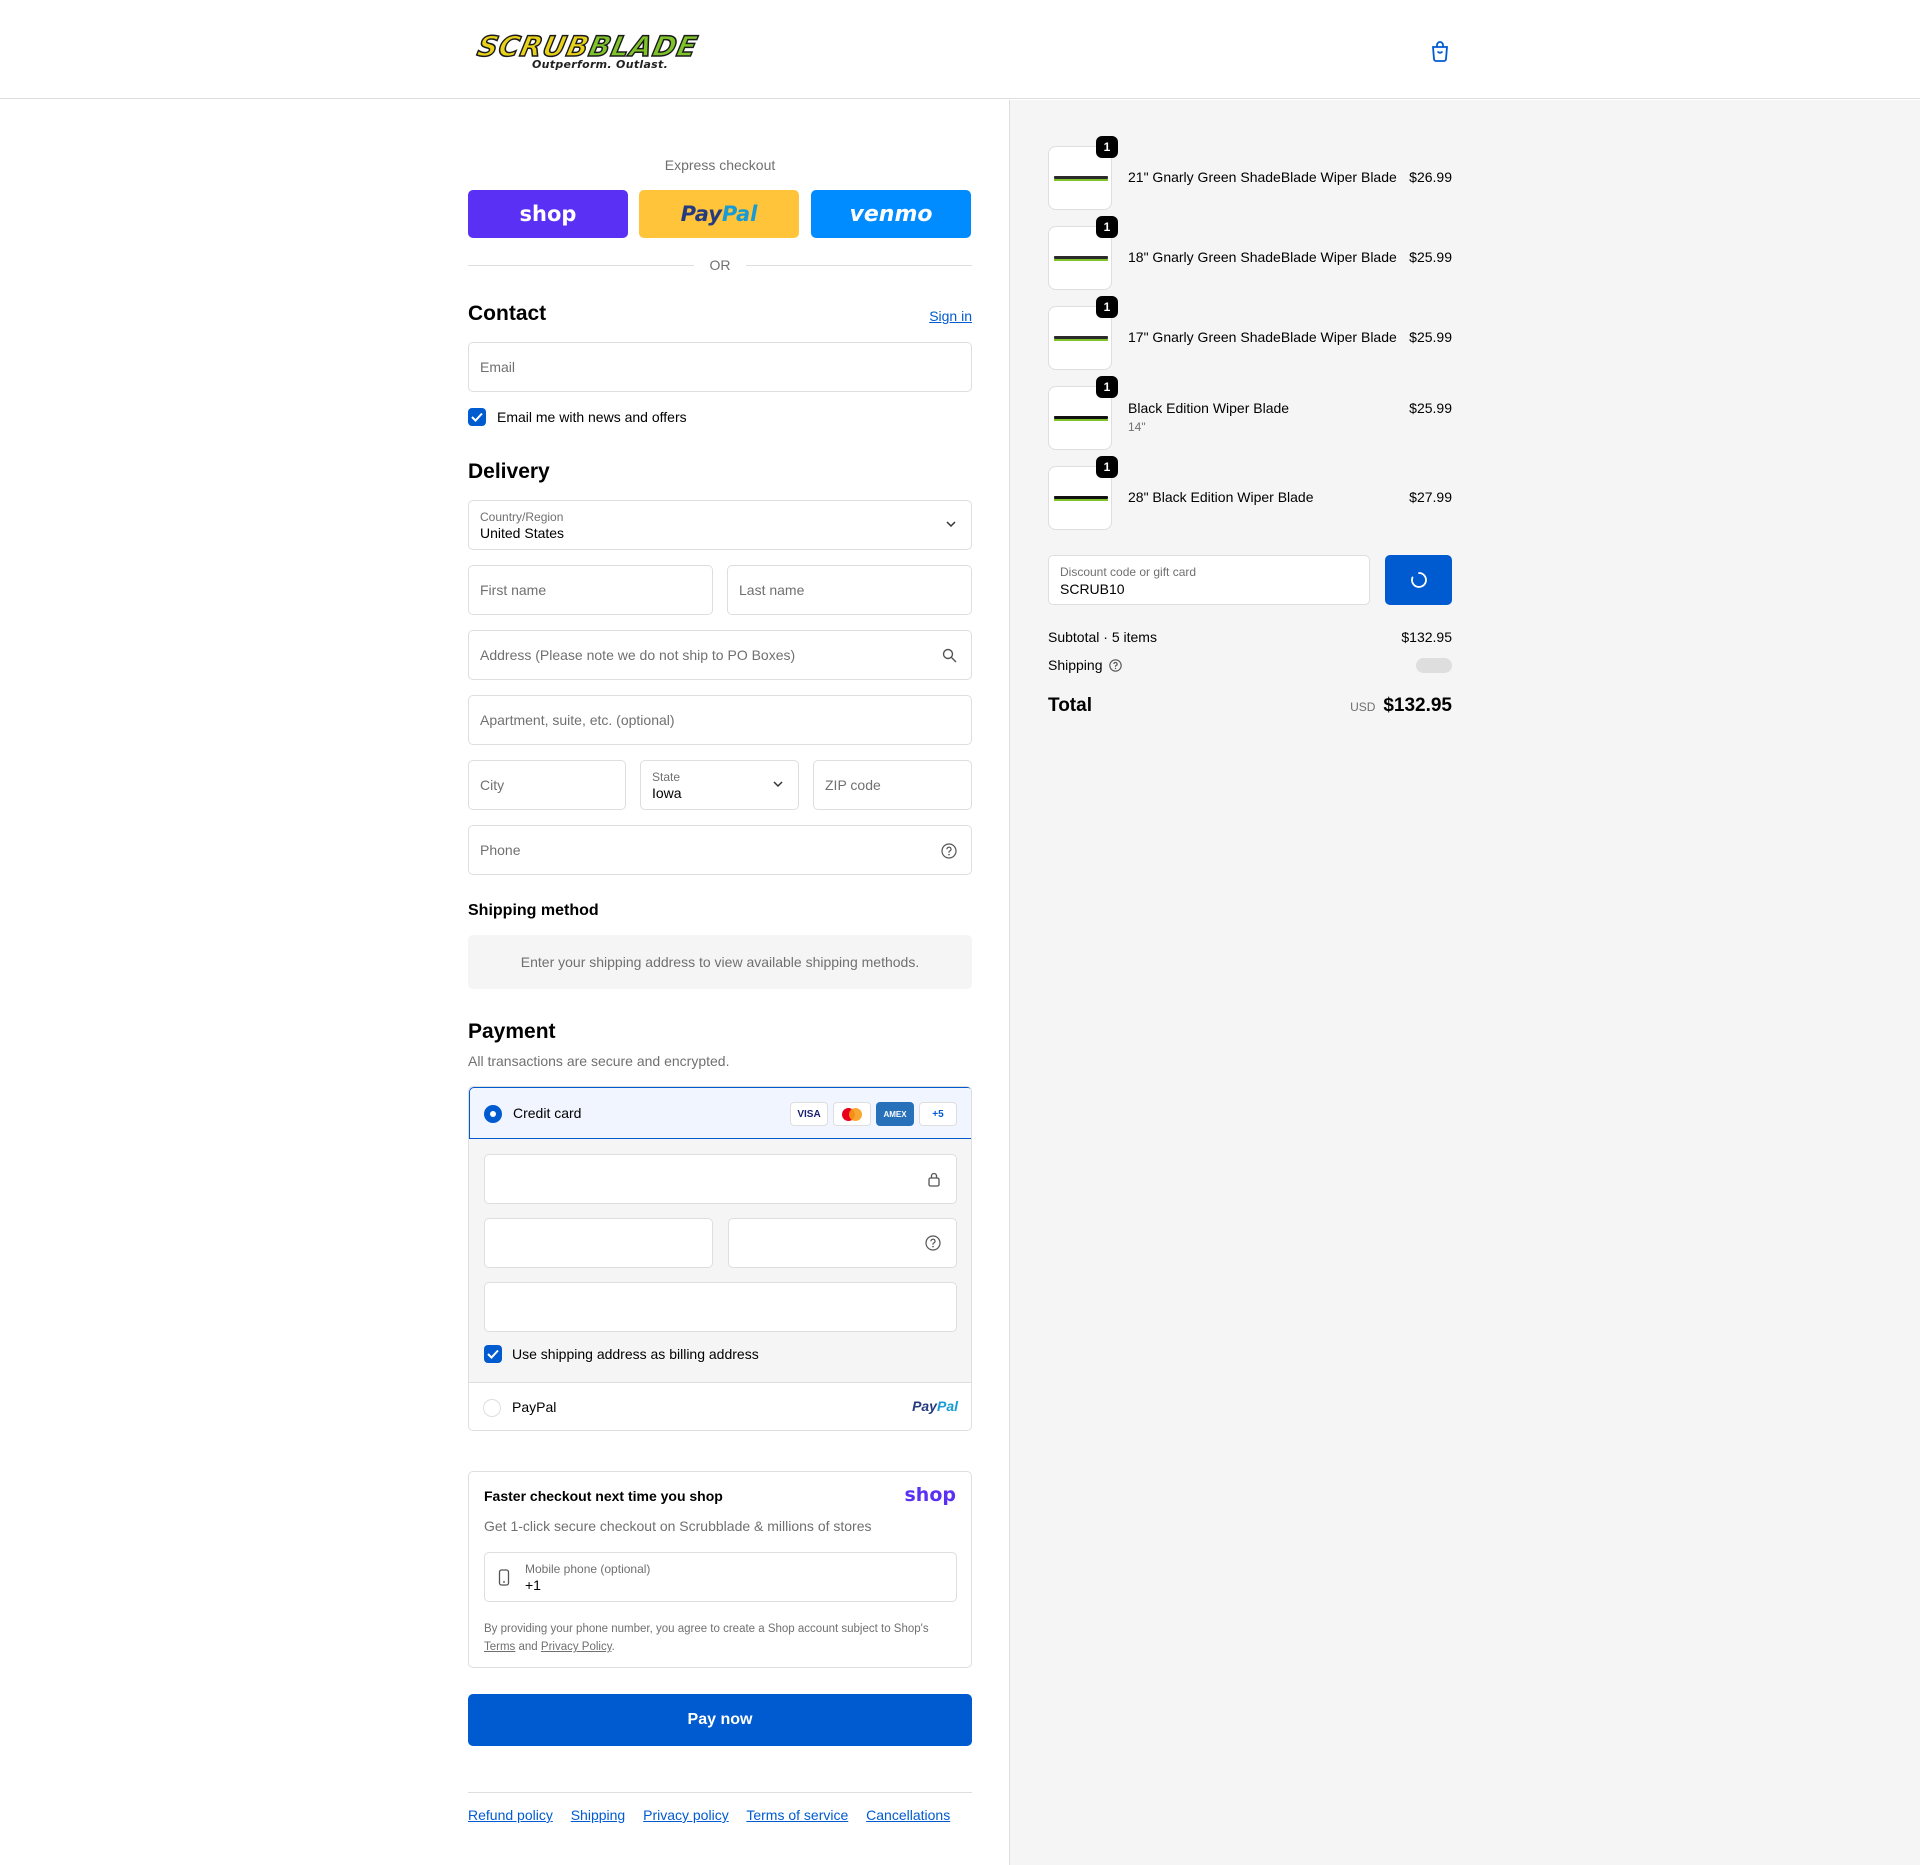  What do you see at coordinates (842, 1243) in the screenshot?
I see `security-code-field` at bounding box center [842, 1243].